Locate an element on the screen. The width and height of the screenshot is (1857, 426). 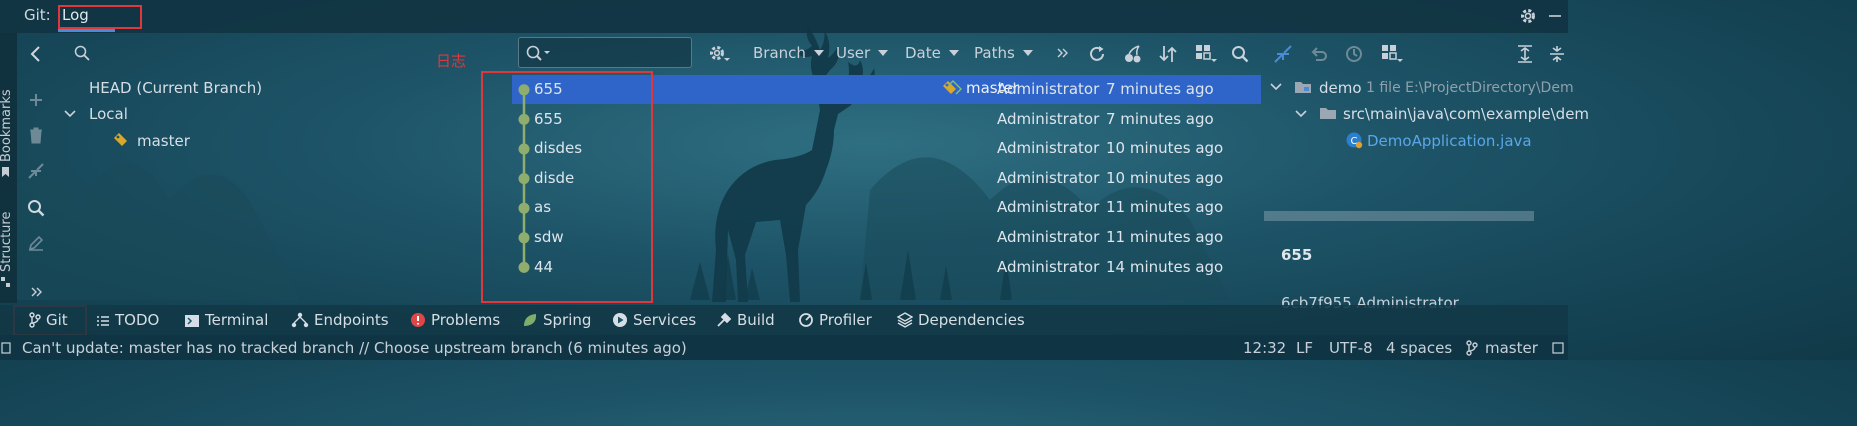
cursor-position: 12:32 is located at coordinates (1264, 348).